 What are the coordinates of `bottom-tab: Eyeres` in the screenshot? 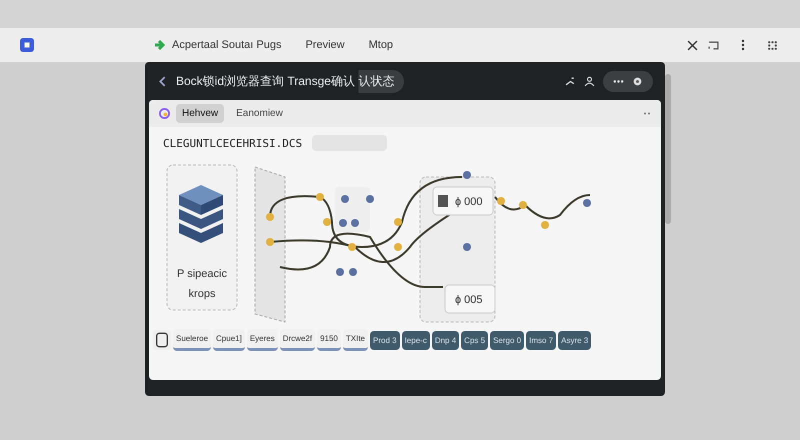 It's located at (262, 340).